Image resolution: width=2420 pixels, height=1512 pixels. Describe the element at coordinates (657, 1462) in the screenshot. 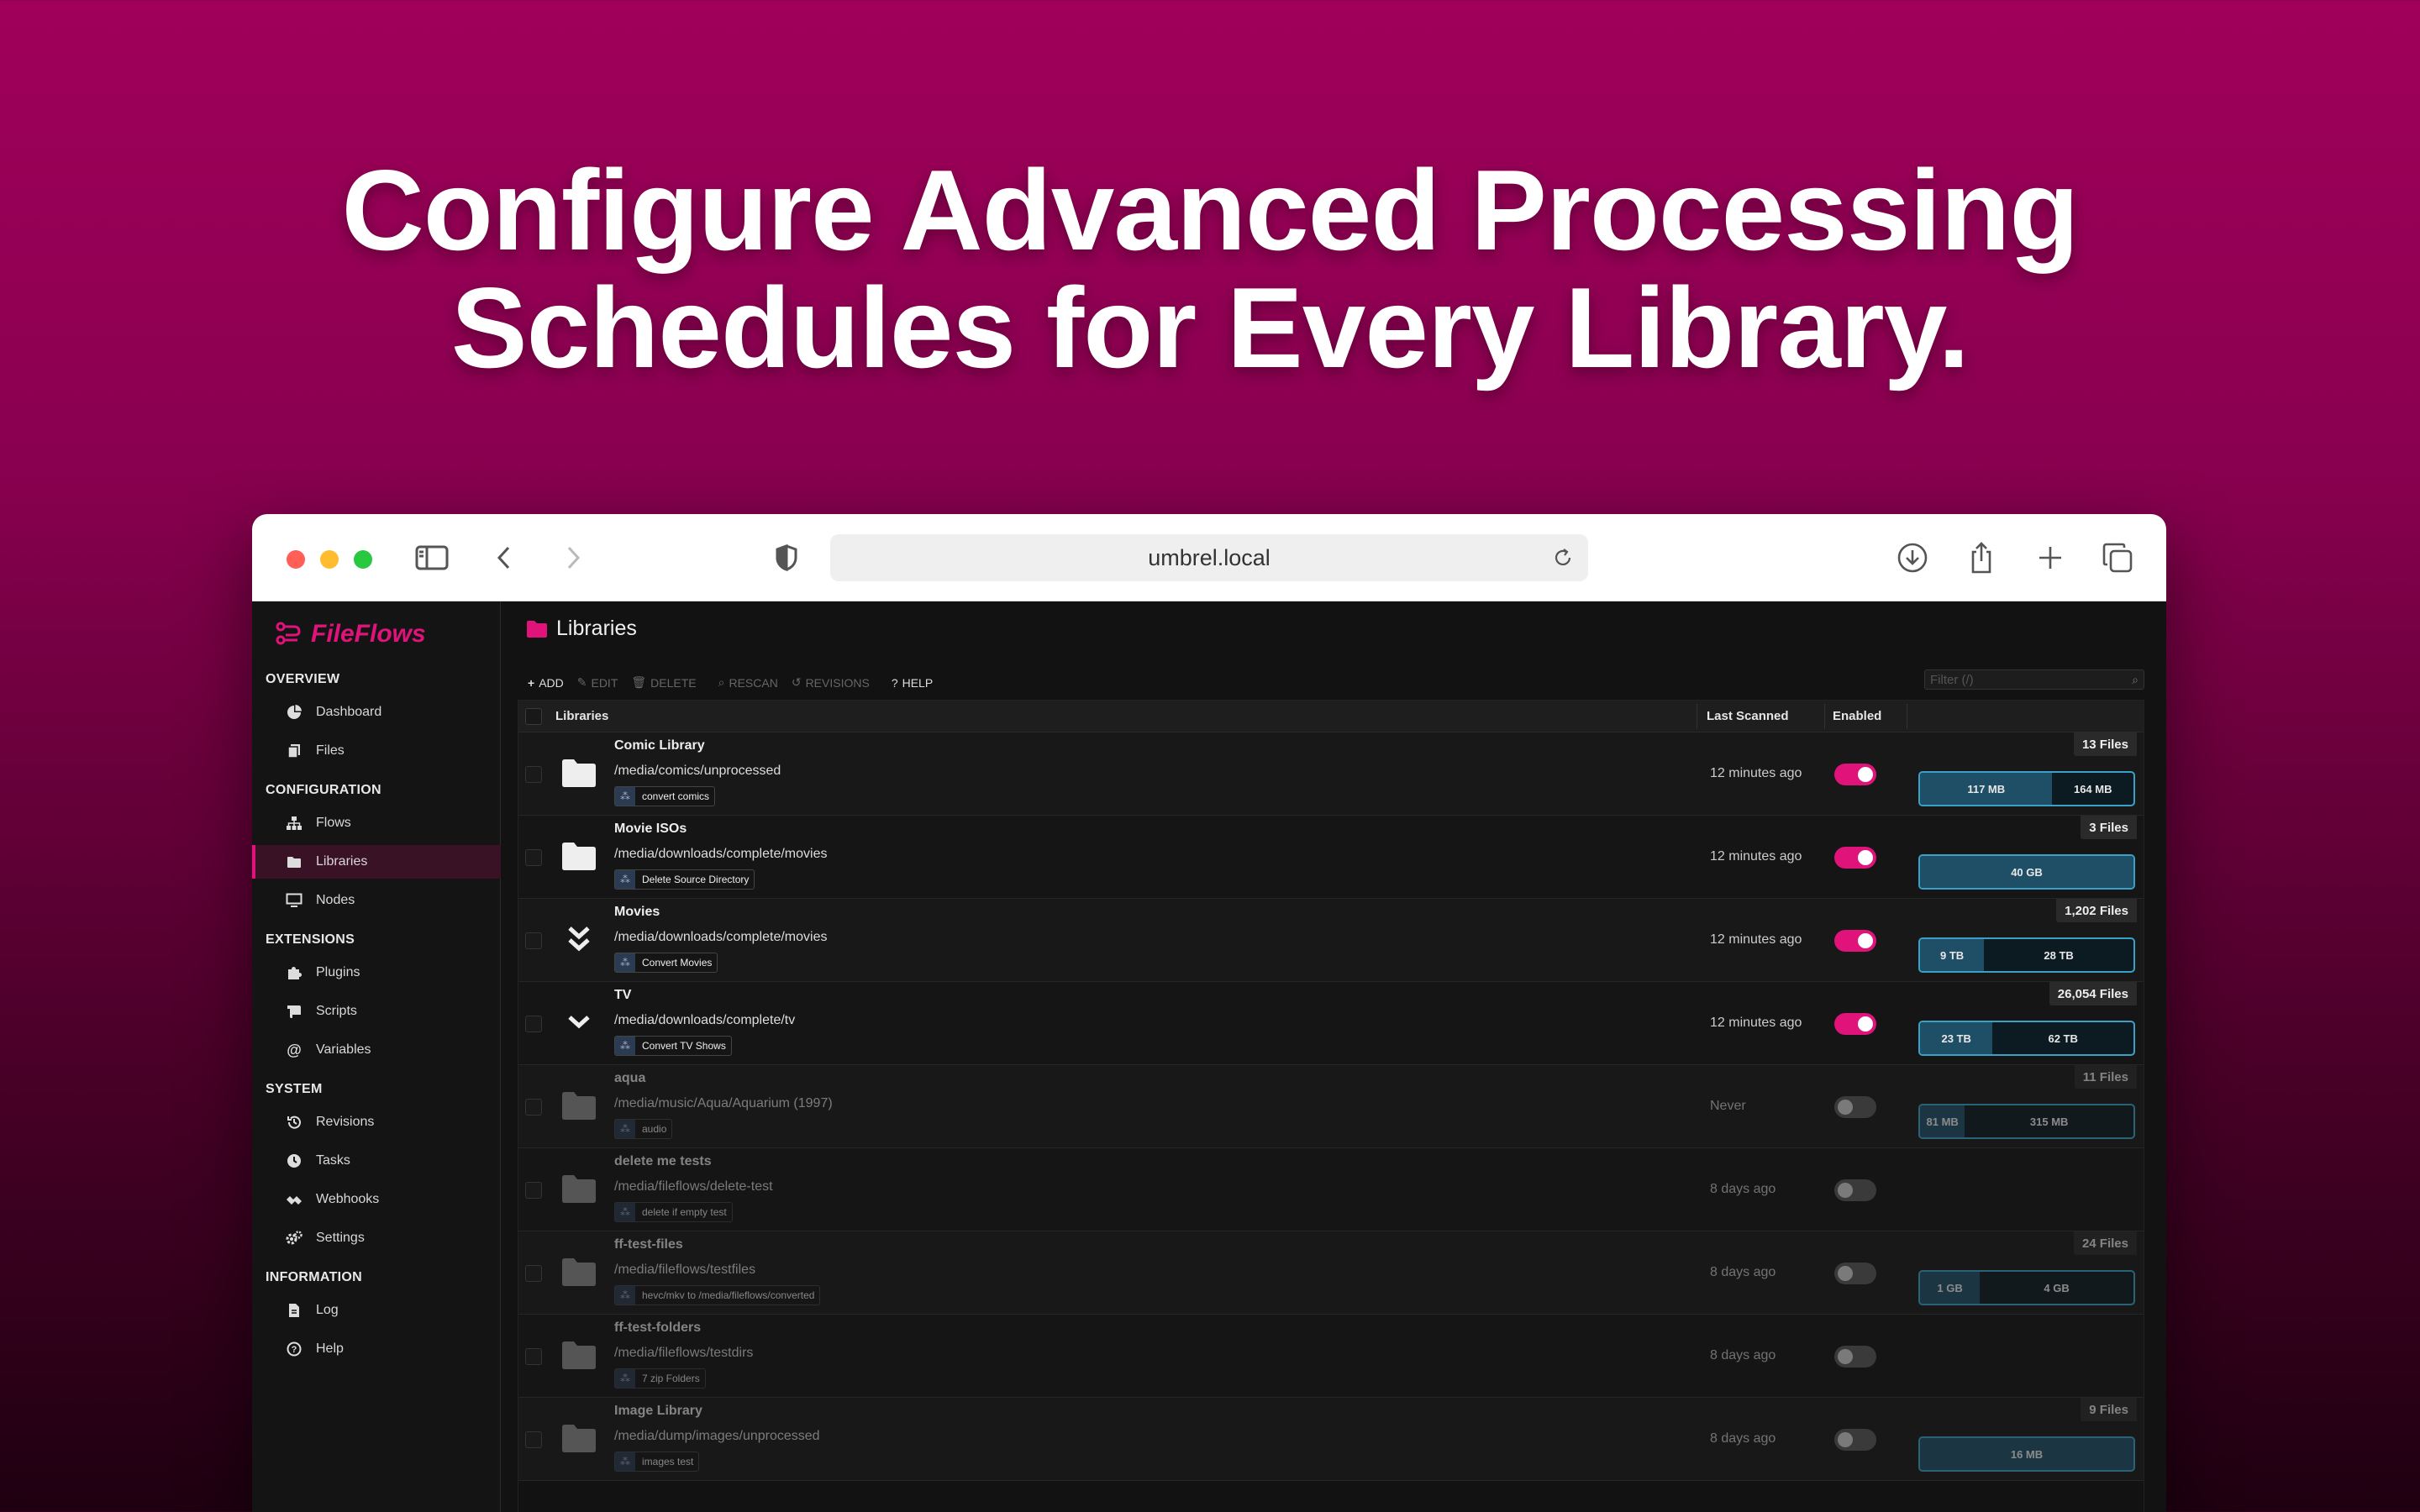

I see `flow-tag: ⁂ images test` at that location.